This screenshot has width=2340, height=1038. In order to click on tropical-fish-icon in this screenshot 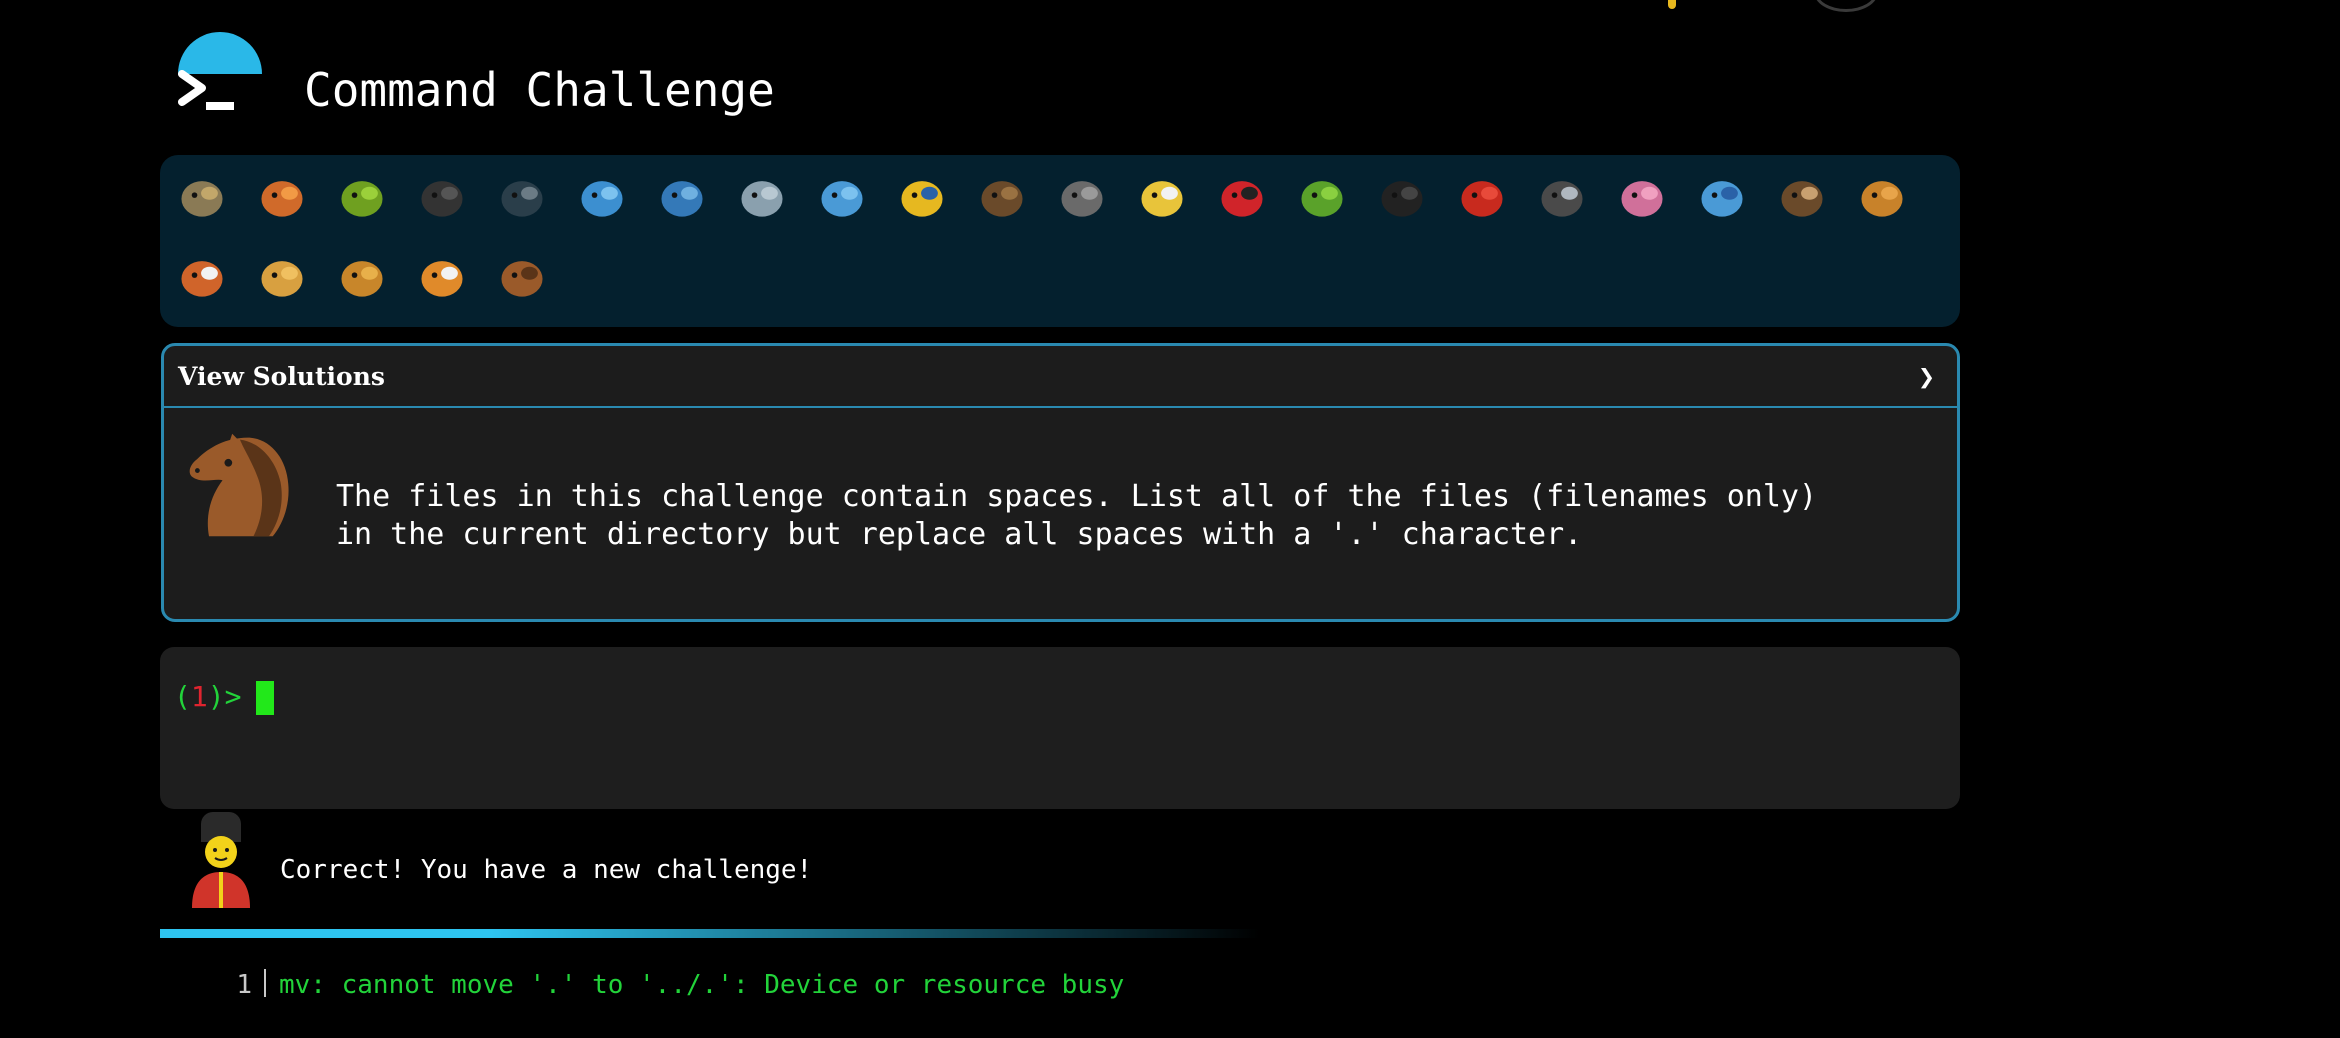, I will do `click(922, 197)`.